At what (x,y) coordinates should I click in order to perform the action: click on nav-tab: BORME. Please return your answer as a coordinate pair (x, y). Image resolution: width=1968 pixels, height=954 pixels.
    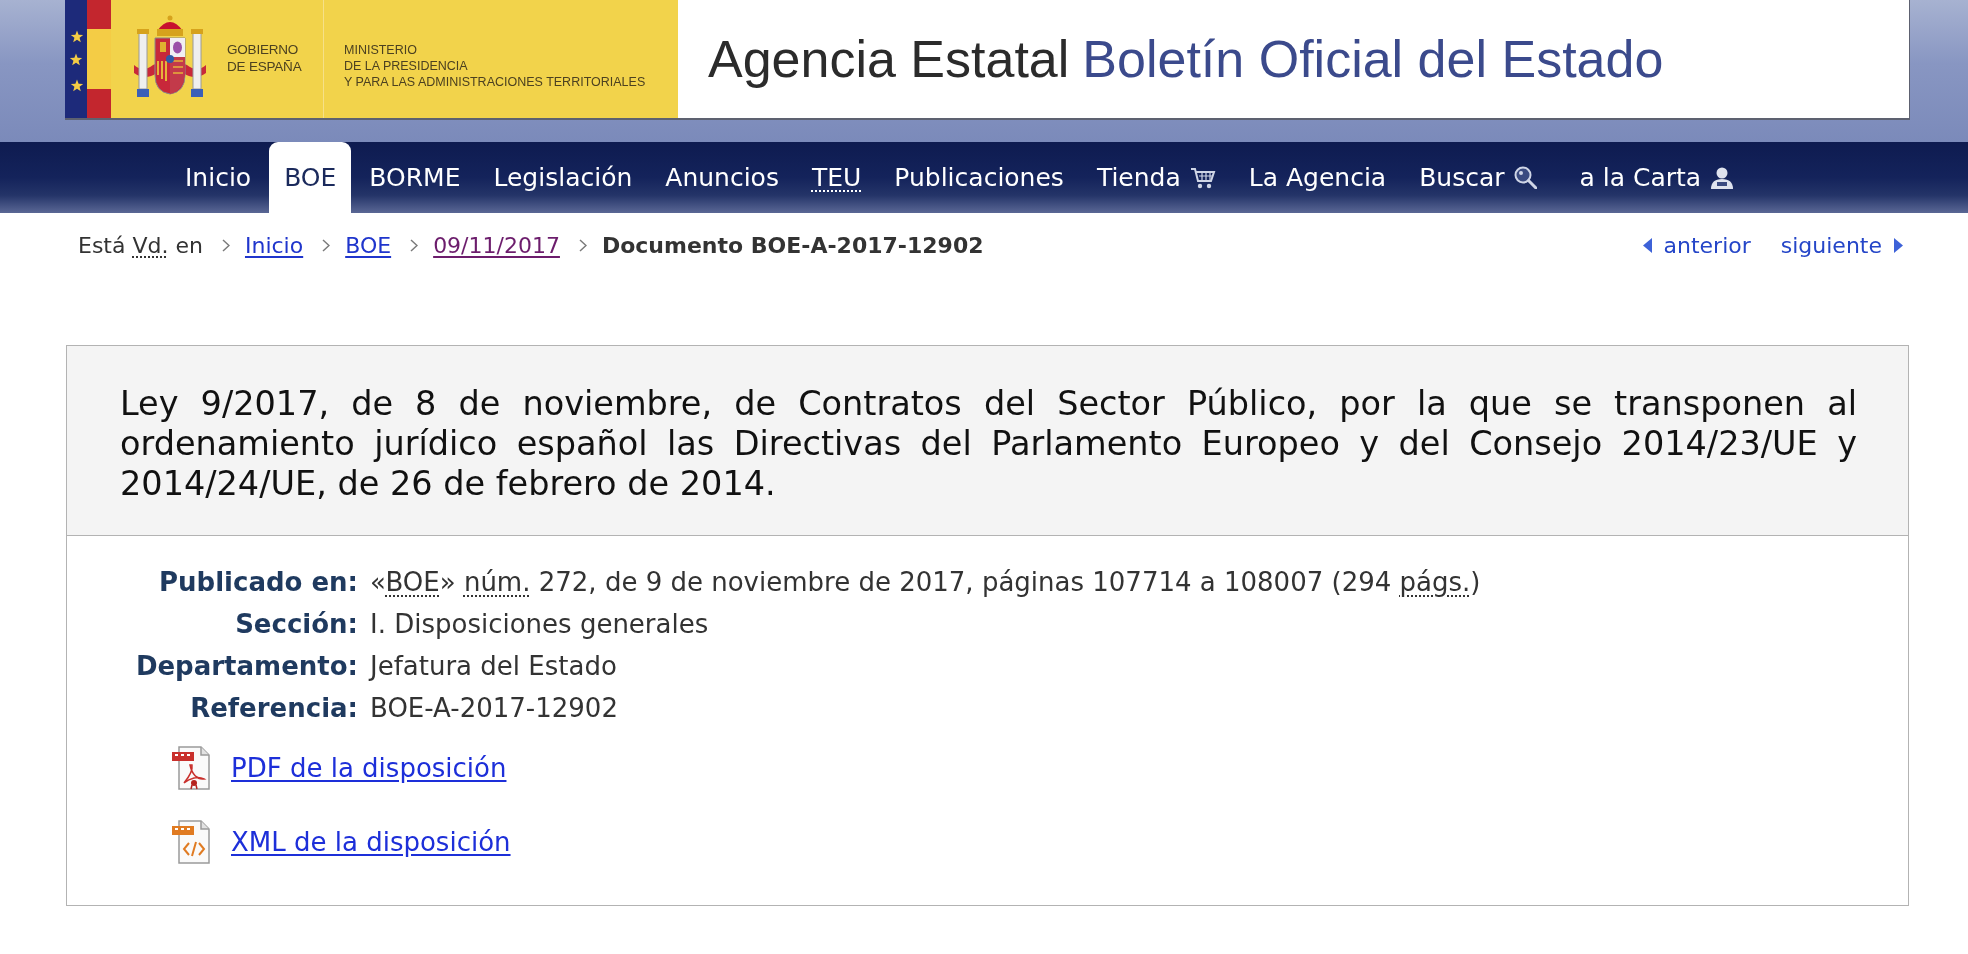
    Looking at the image, I should click on (415, 177).